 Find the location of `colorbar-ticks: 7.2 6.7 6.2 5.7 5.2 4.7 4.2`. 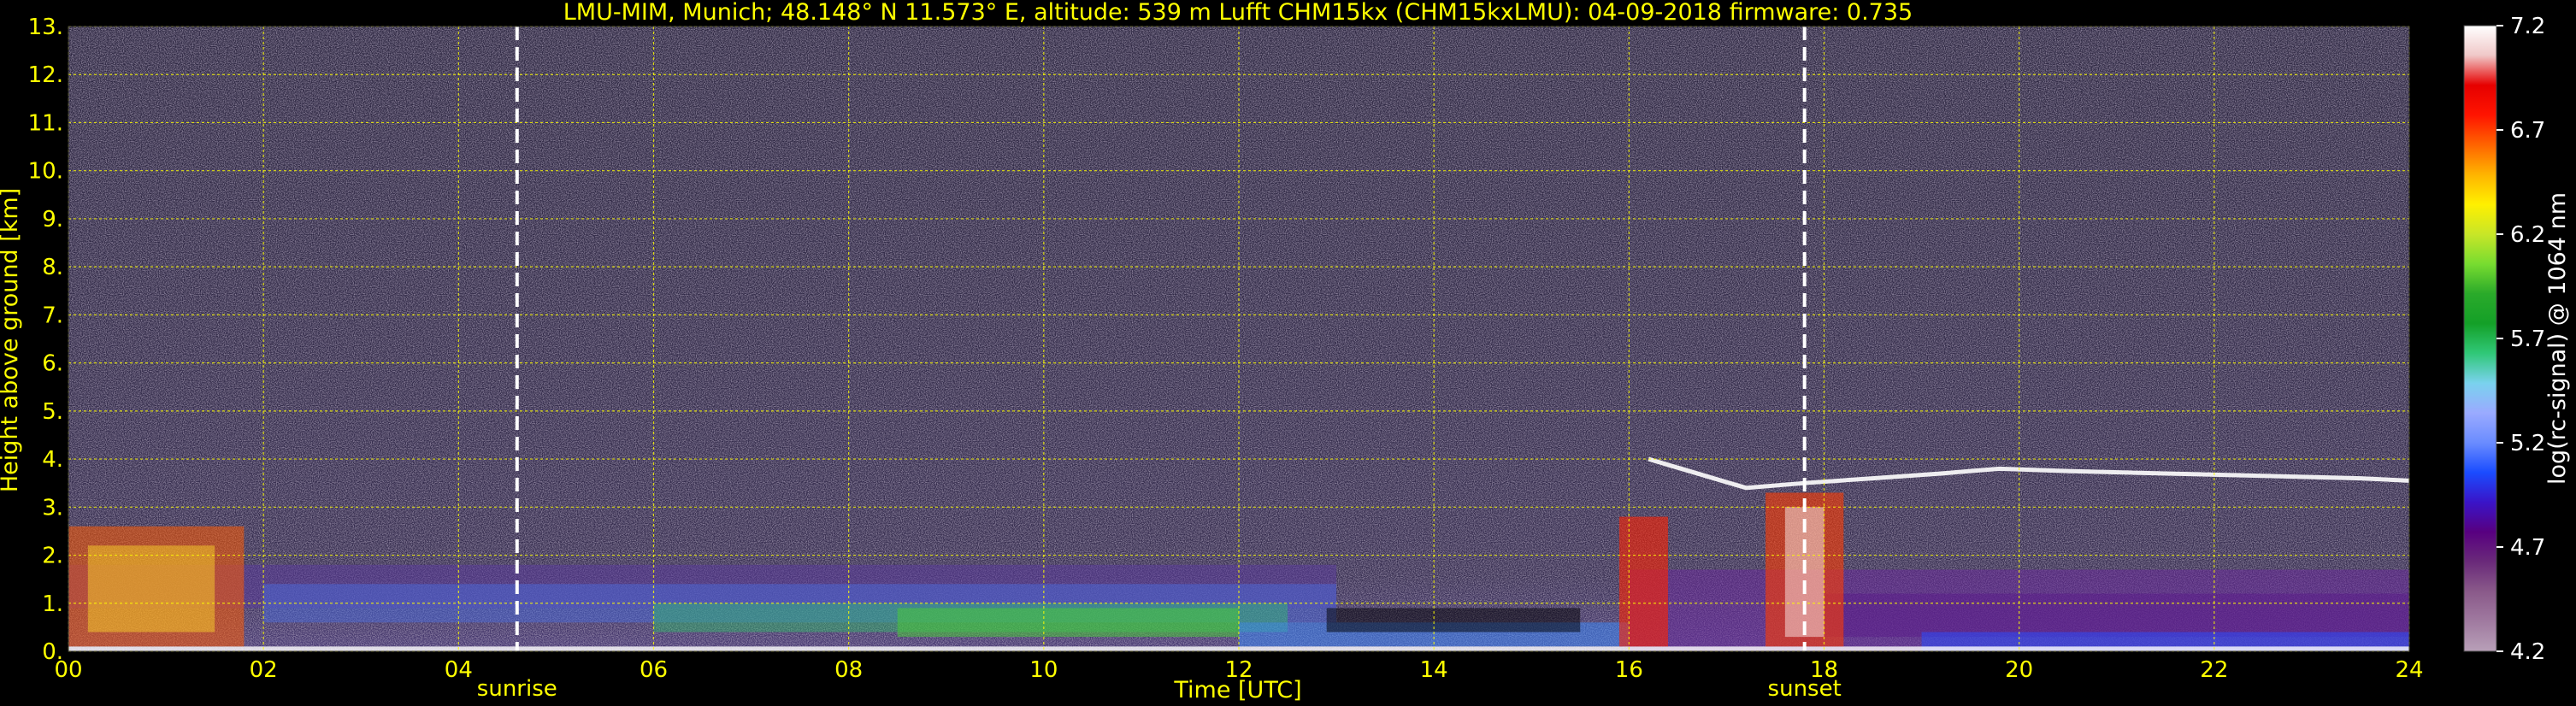

colorbar-ticks: 7.2 6.7 6.2 5.7 5.2 4.7 4.2 is located at coordinates (2520, 339).